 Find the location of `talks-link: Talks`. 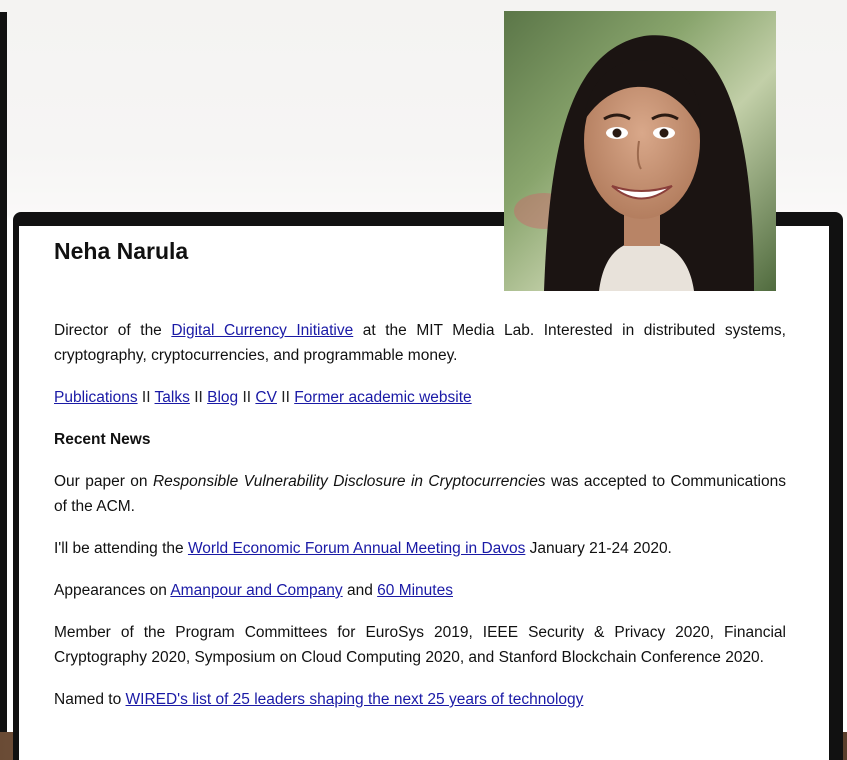

talks-link: Talks is located at coordinates (172, 397).